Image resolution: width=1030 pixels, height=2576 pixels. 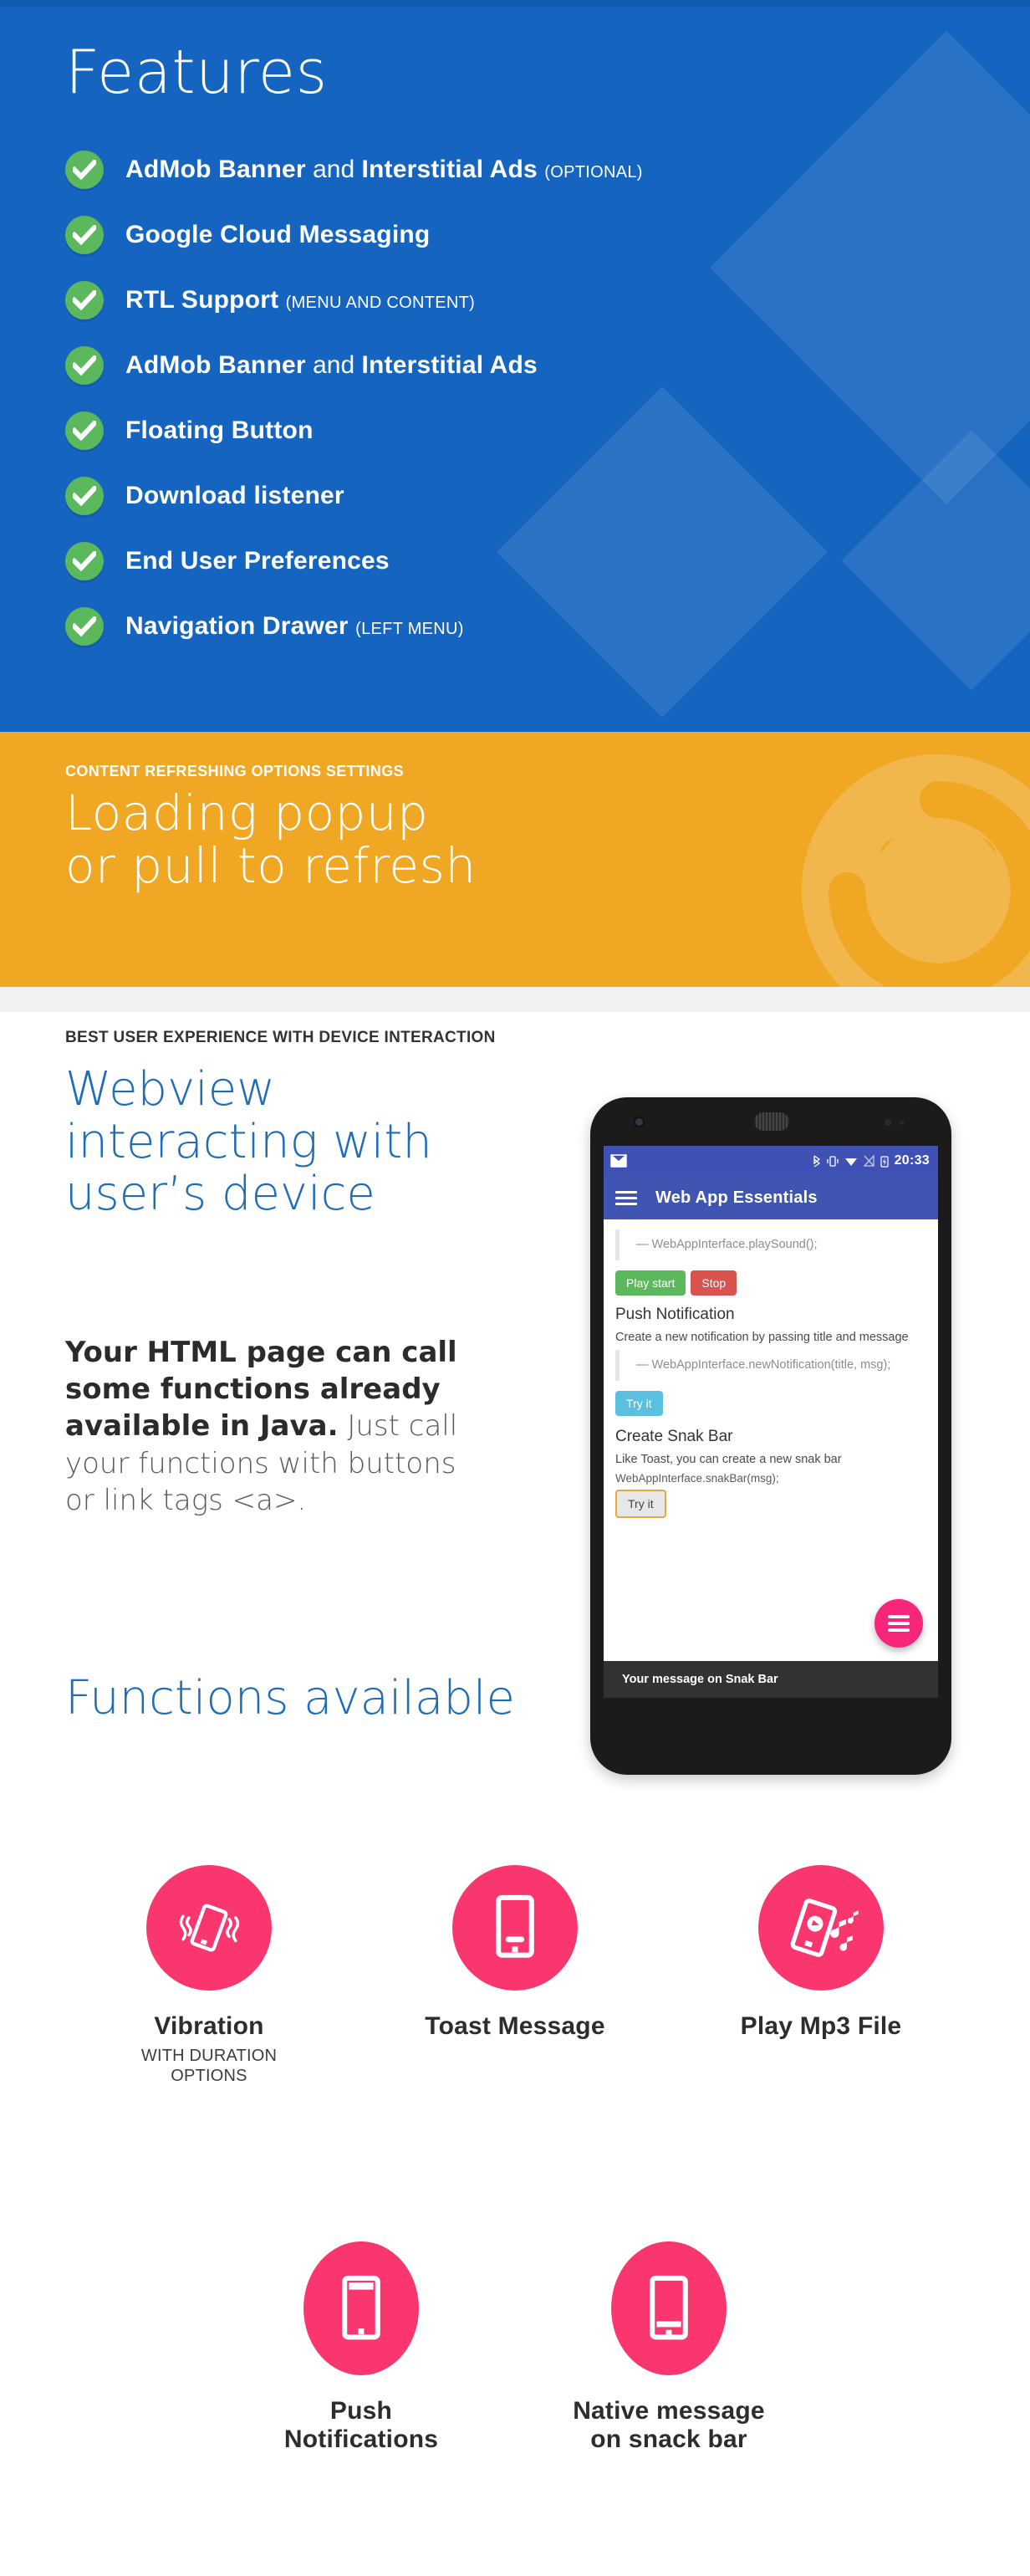 I want to click on function-item: Vibration WITH DURATION OPTIONS, so click(x=209, y=1975).